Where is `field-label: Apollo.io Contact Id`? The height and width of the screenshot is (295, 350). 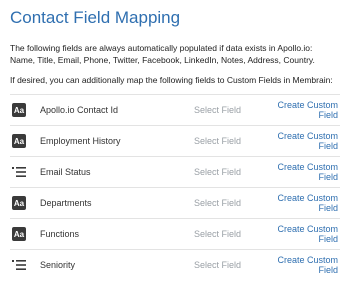 field-label: Apollo.io Contact Id is located at coordinates (79, 110).